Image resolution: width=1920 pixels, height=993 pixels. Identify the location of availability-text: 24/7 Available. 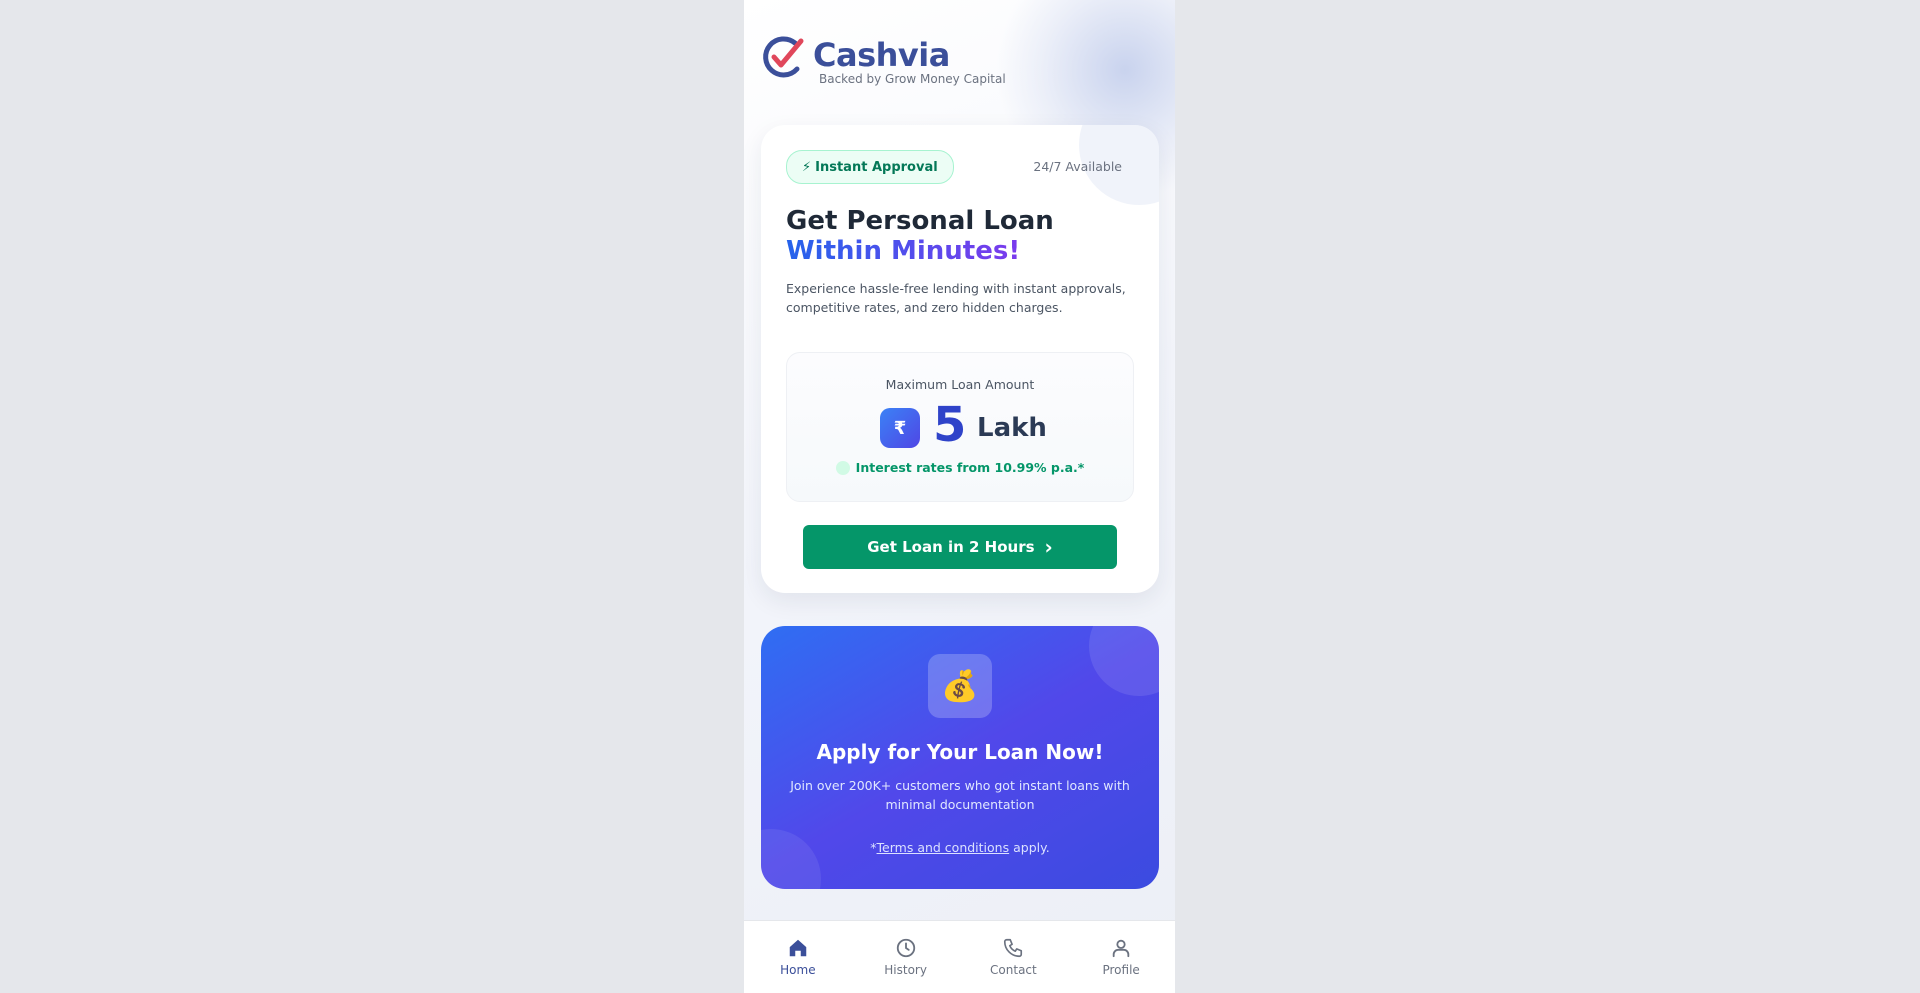
(1077, 166).